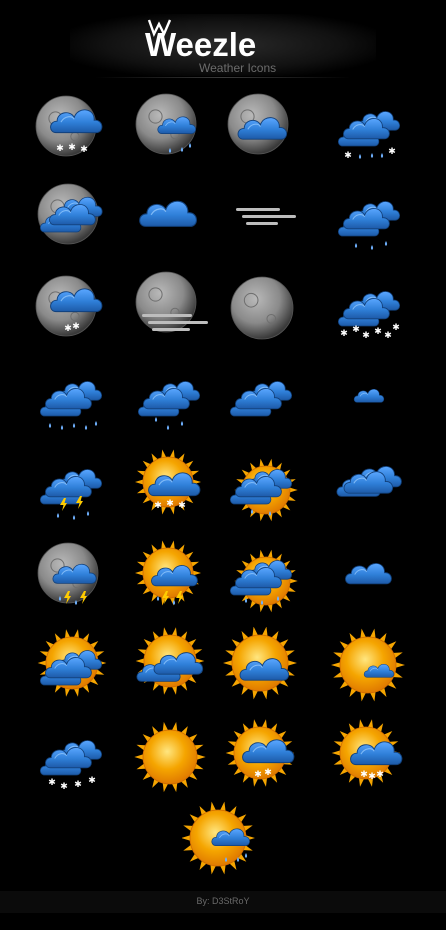 The image size is (446, 930). Describe the element at coordinates (262, 128) in the screenshot. I see `moon-cloud-icon` at that location.